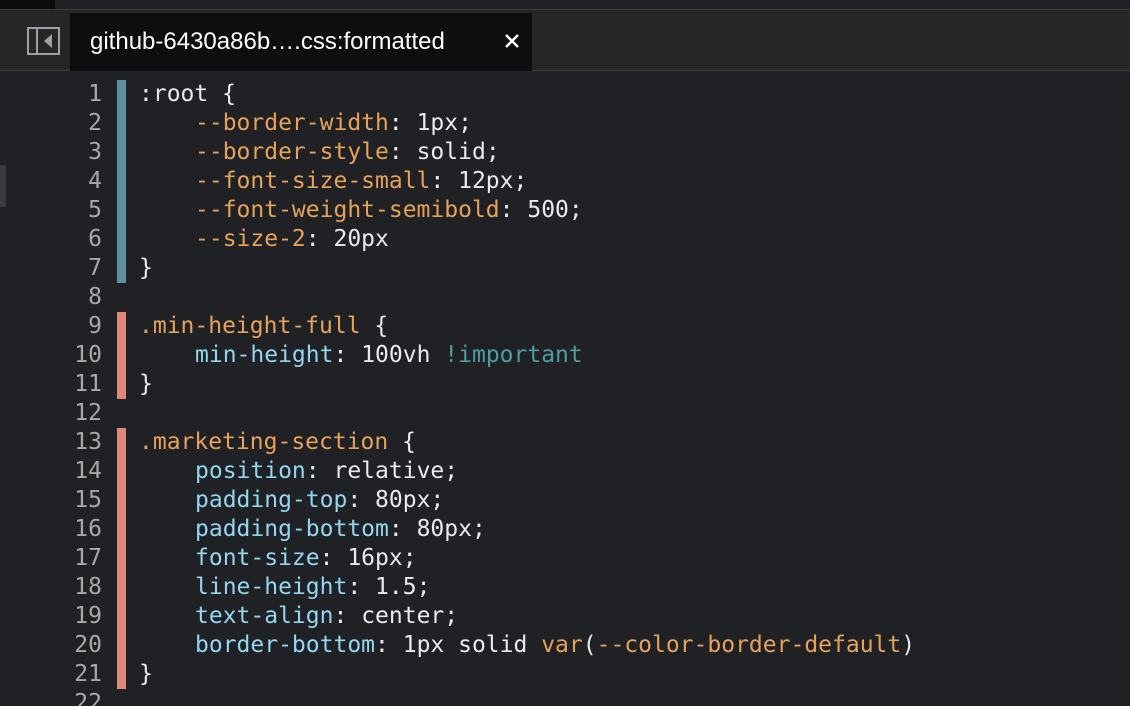  I want to click on sidebar-toggle-icon, so click(43, 41).